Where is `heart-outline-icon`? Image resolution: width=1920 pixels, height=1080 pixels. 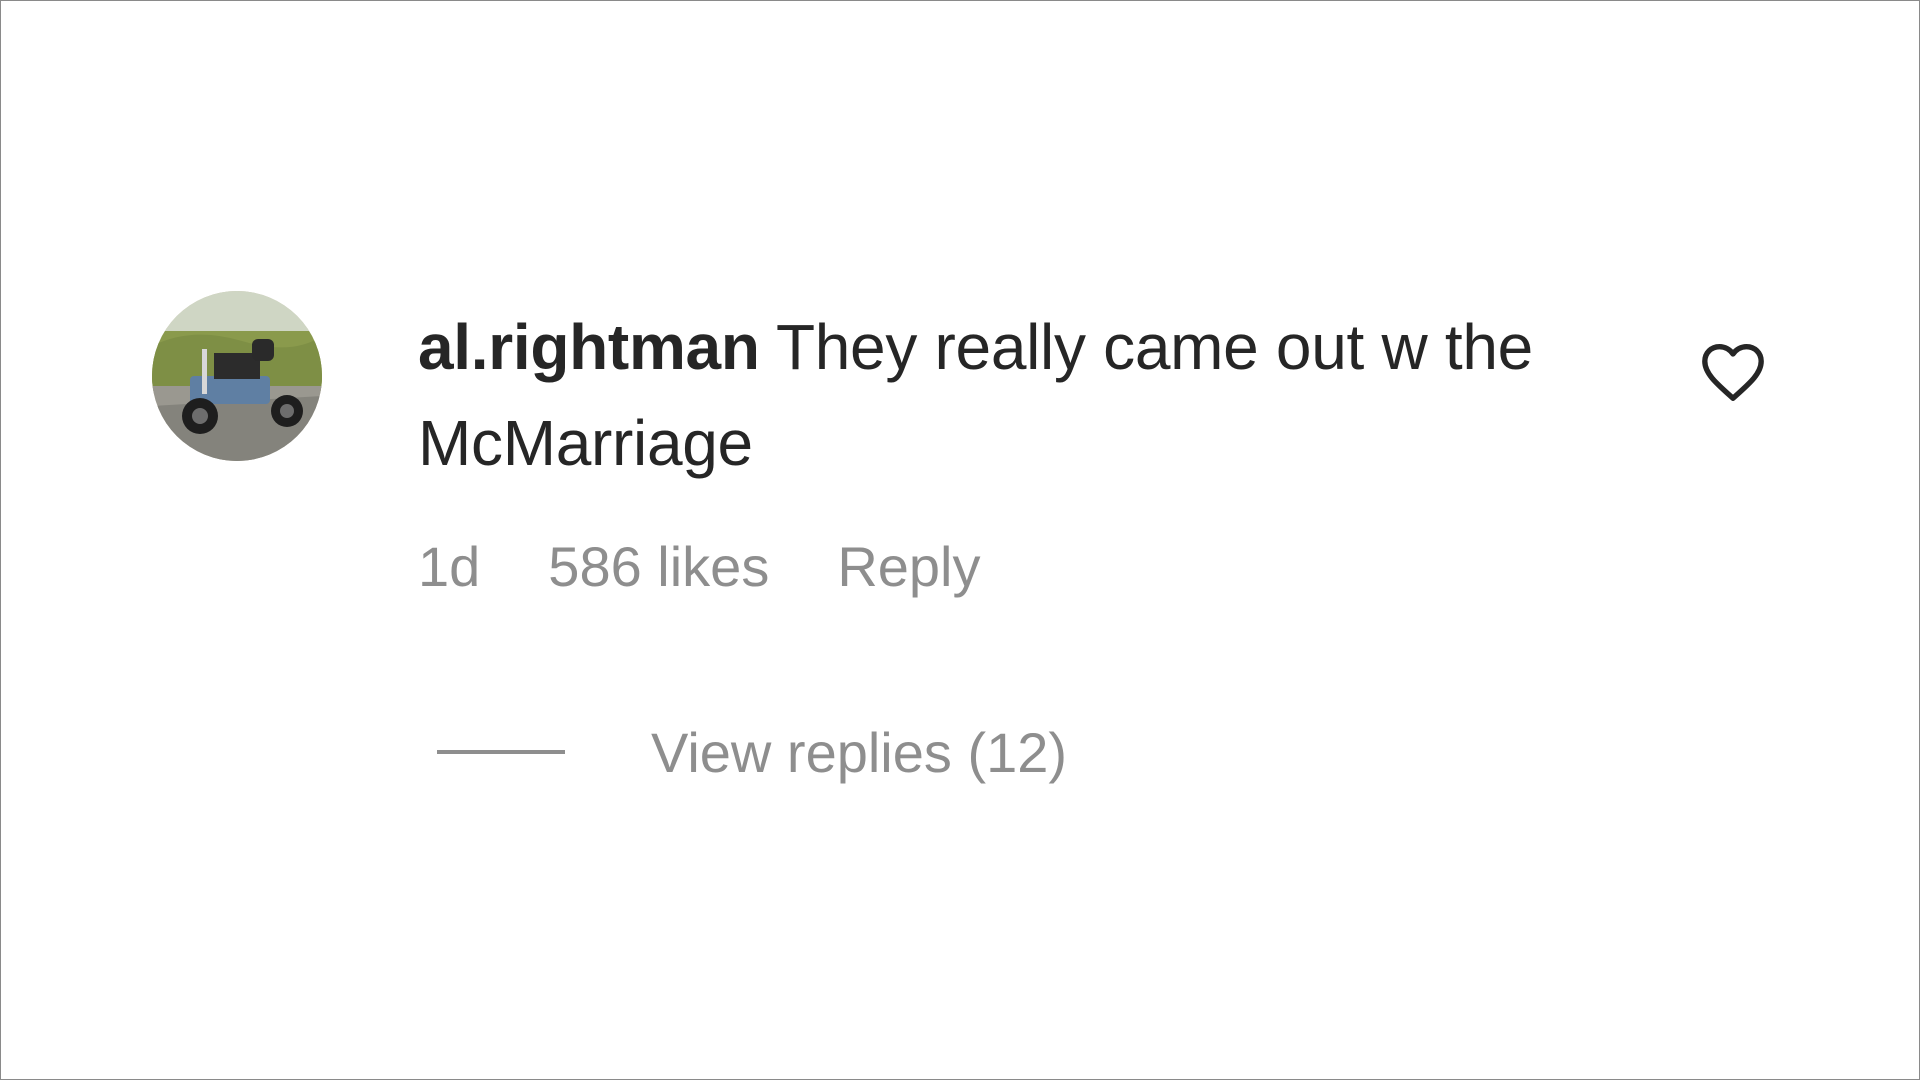
heart-outline-icon is located at coordinates (1733, 372).